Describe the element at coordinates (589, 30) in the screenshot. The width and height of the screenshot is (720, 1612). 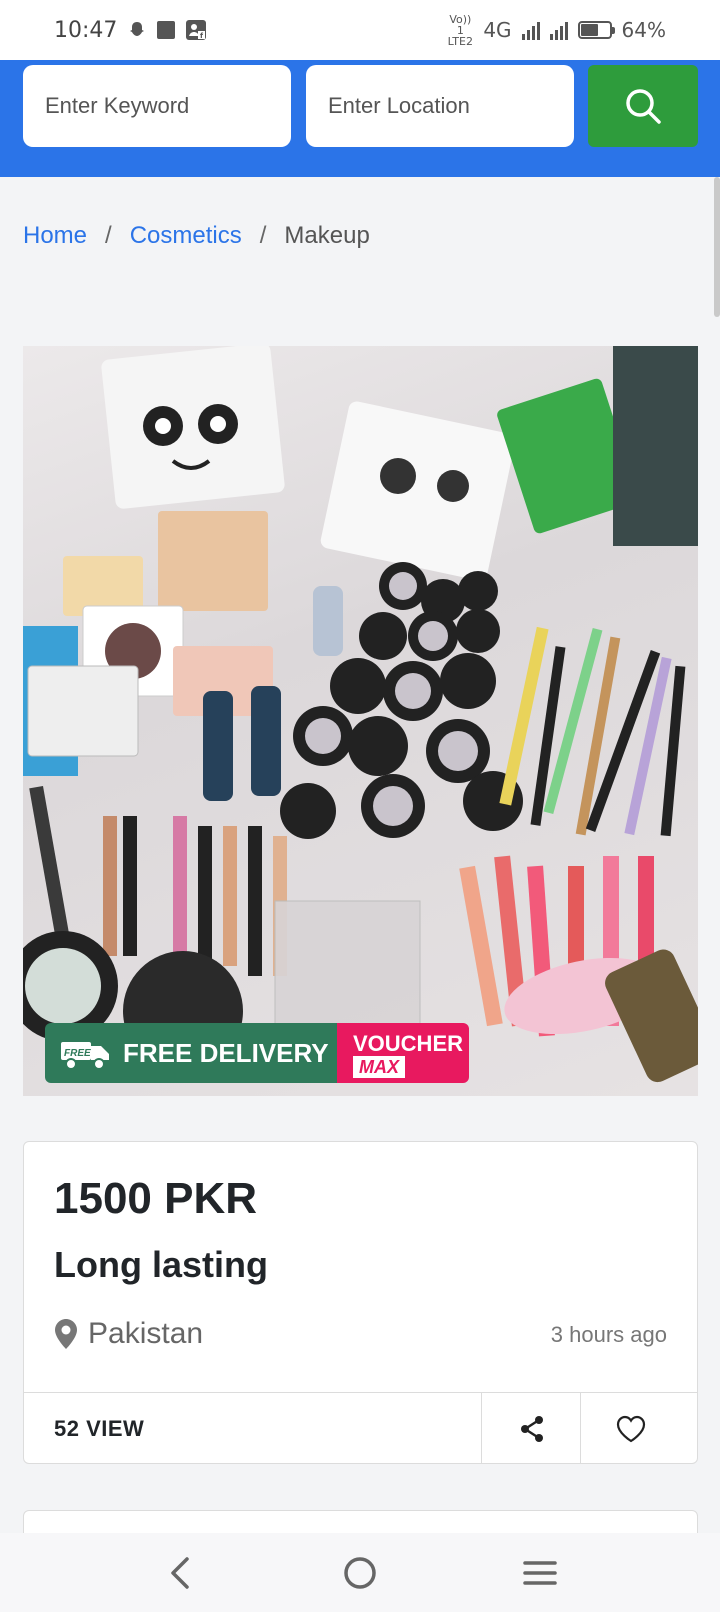
I see `battery-fill` at that location.